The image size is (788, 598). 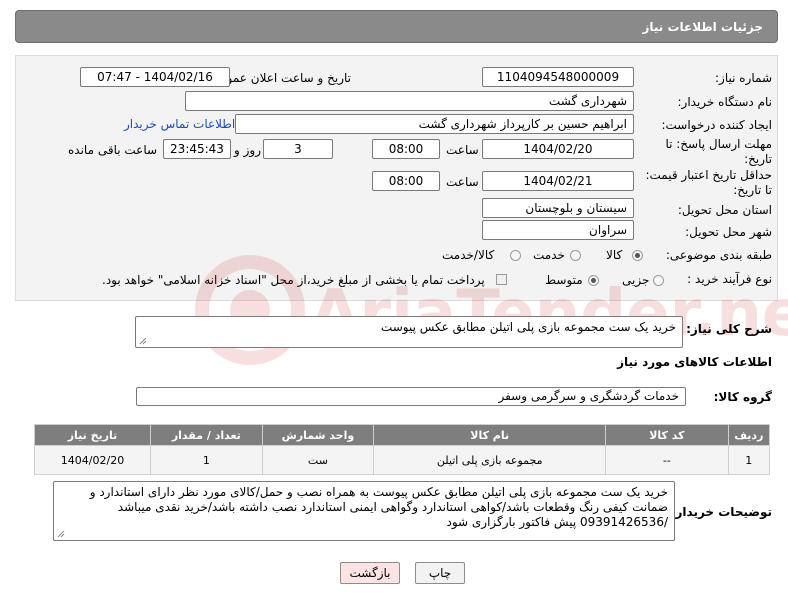 What do you see at coordinates (575, 255) in the screenshot?
I see `category-radio-service` at bounding box center [575, 255].